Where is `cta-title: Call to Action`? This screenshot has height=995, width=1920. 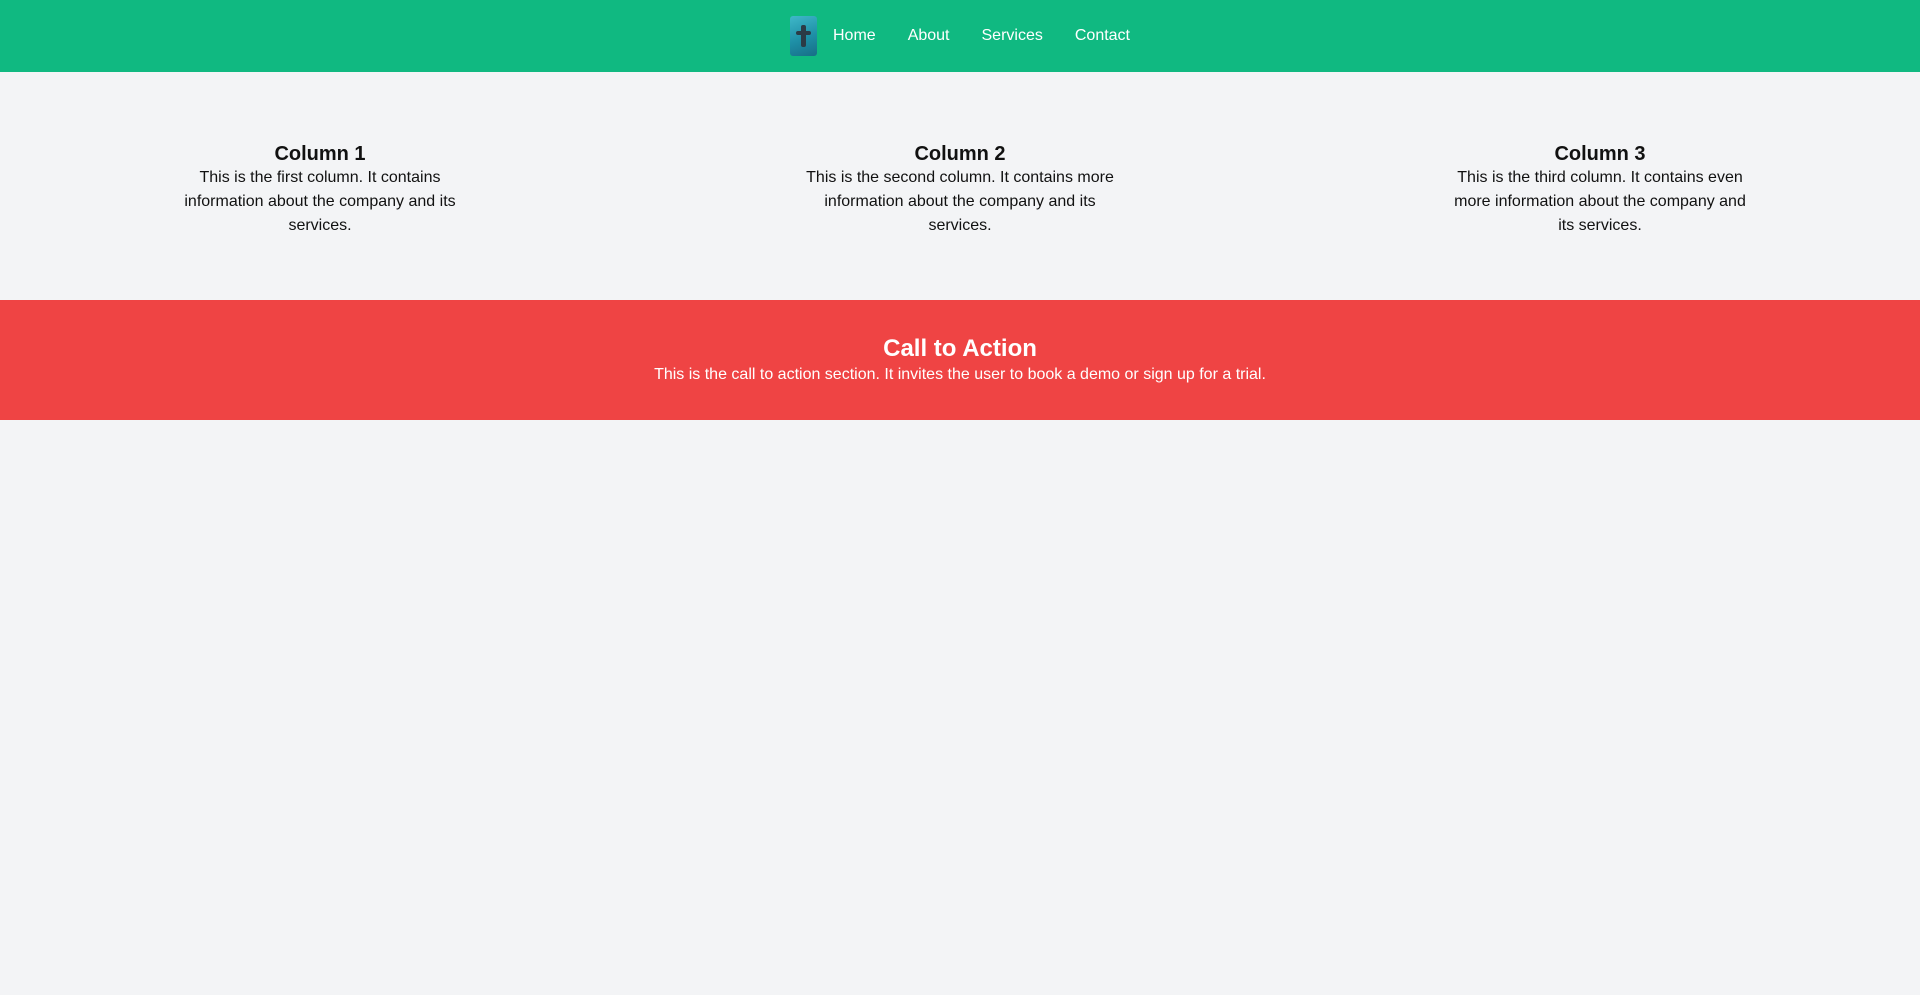 cta-title: Call to Action is located at coordinates (960, 348).